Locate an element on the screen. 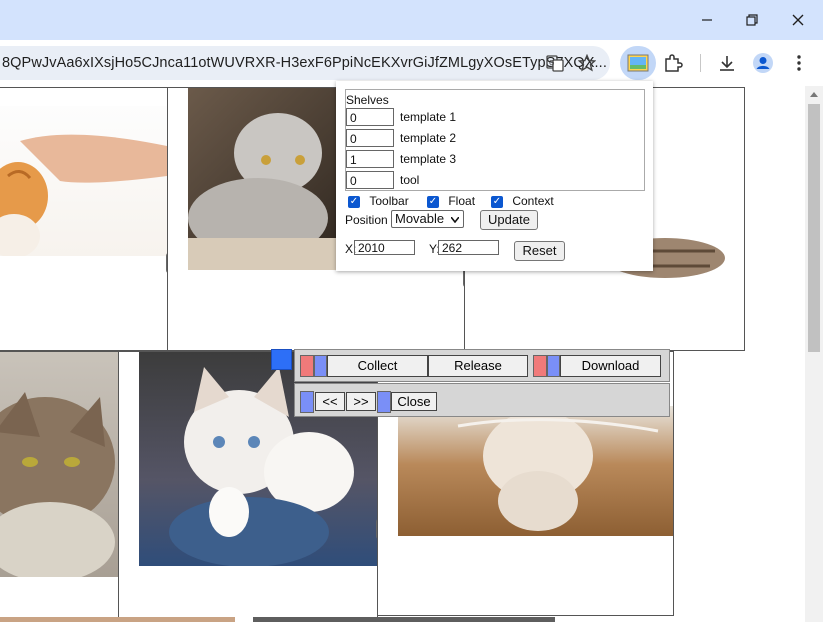  position-label: Position is located at coordinates (366, 220).